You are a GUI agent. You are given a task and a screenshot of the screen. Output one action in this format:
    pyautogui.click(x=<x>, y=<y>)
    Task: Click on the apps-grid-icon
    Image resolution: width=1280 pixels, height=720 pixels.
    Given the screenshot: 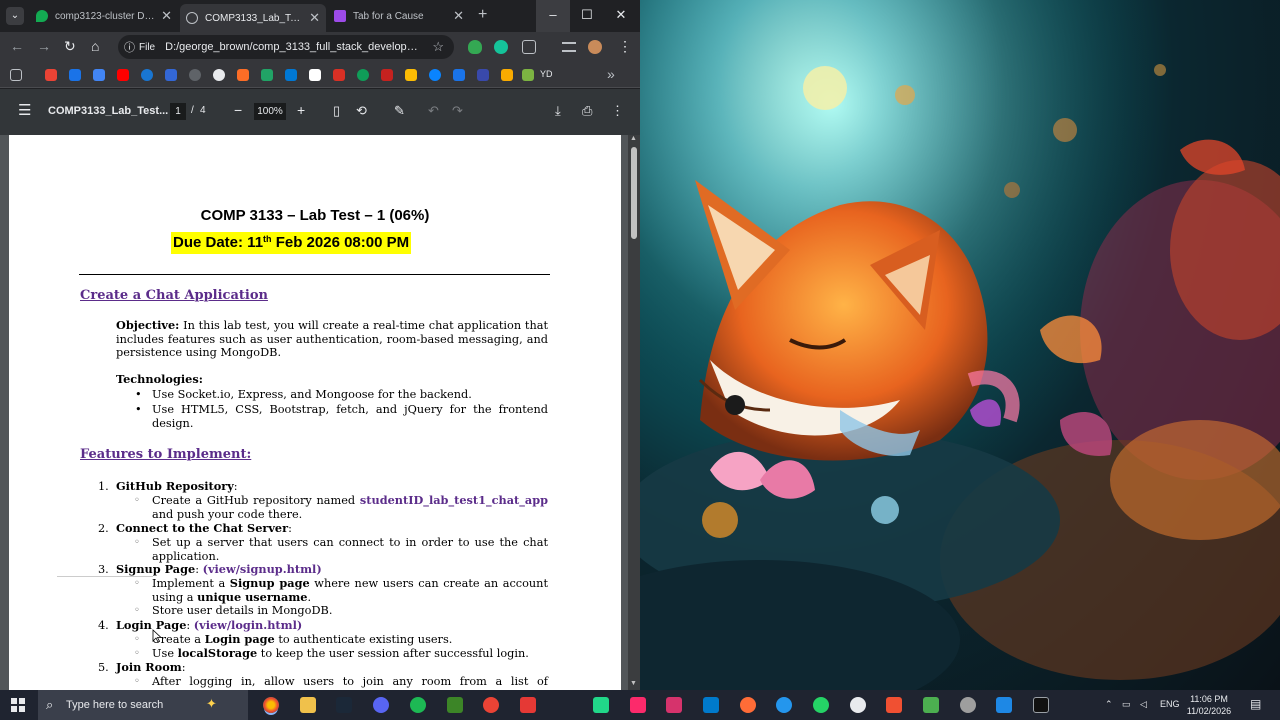 What is the action you would take?
    pyautogui.click(x=16, y=75)
    